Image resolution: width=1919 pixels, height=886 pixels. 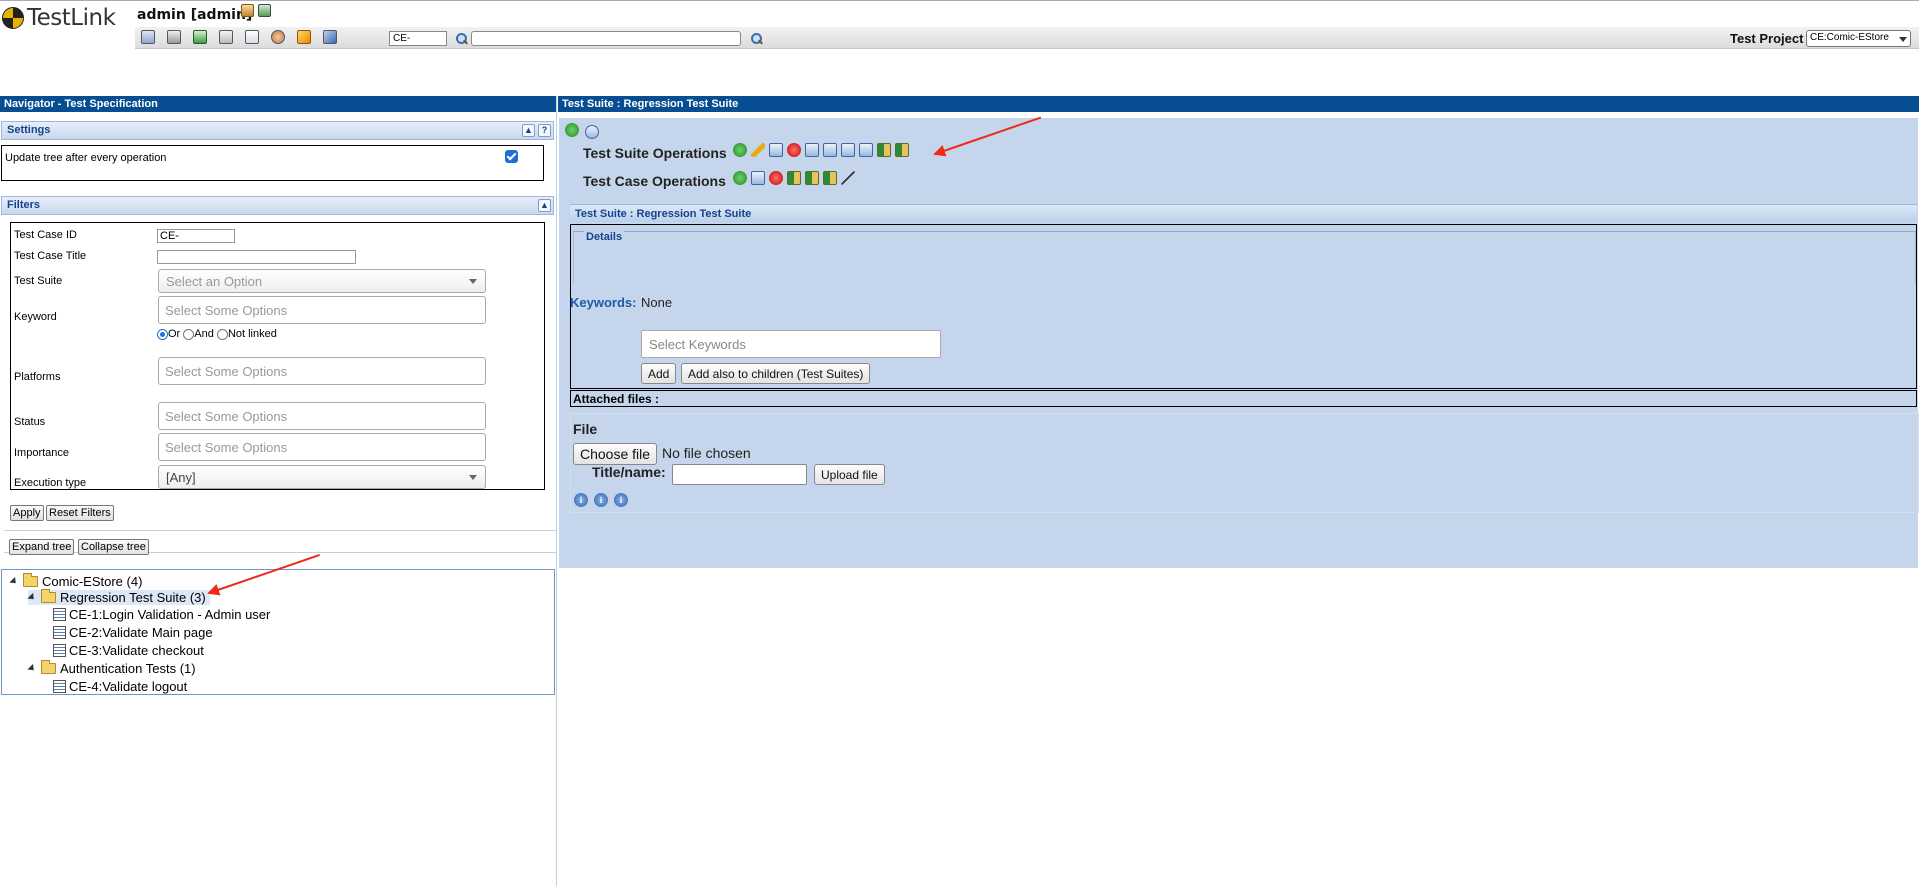 I want to click on keyword-placeholder: Select Some Options, so click(x=226, y=310).